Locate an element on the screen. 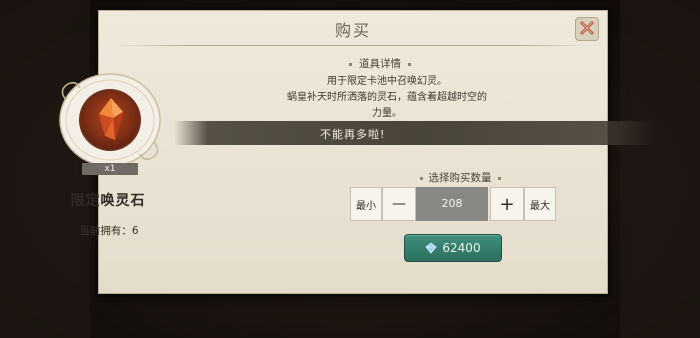 Image resolution: width=700 pixels, height=338 pixels. owned-count: 当前拥有：6 is located at coordinates (109, 231).